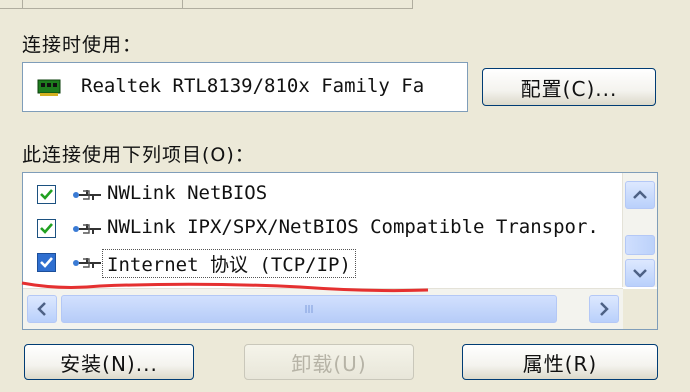 This screenshot has width=690, height=392. Describe the element at coordinates (640, 309) in the screenshot. I see `scrollbar-corner` at that location.